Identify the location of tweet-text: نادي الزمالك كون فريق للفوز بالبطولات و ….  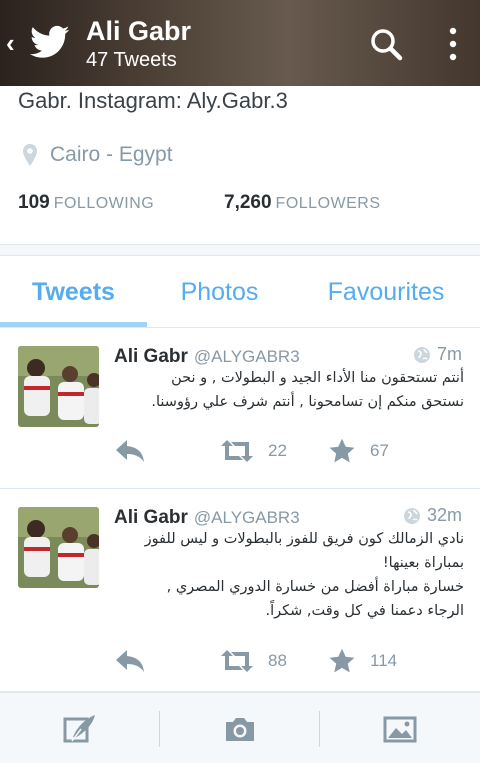
(304, 575).